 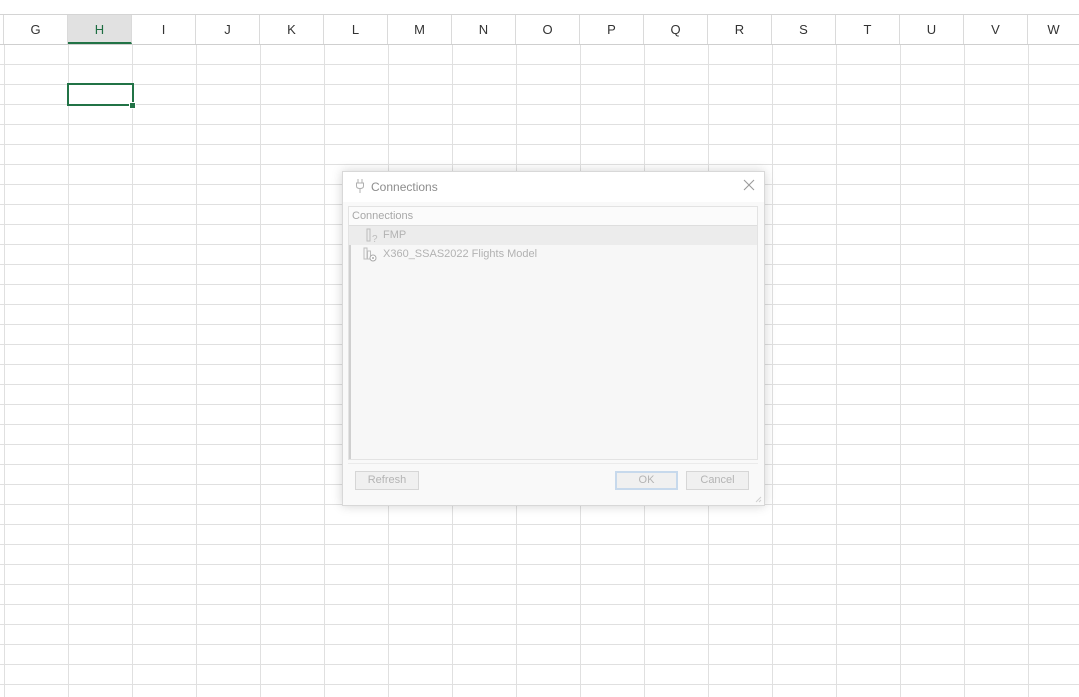 I want to click on column-header-S: S, so click(x=804, y=29).